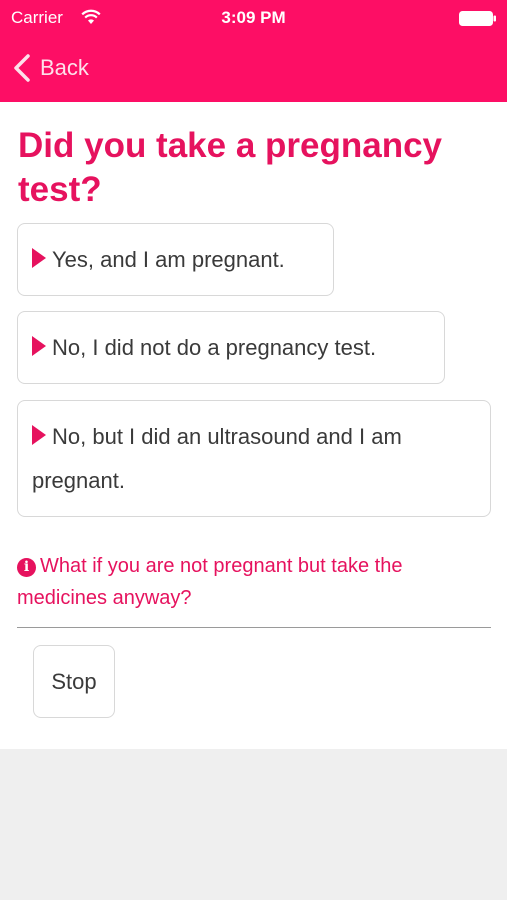 The image size is (507, 900). I want to click on back-label: Back, so click(64, 67).